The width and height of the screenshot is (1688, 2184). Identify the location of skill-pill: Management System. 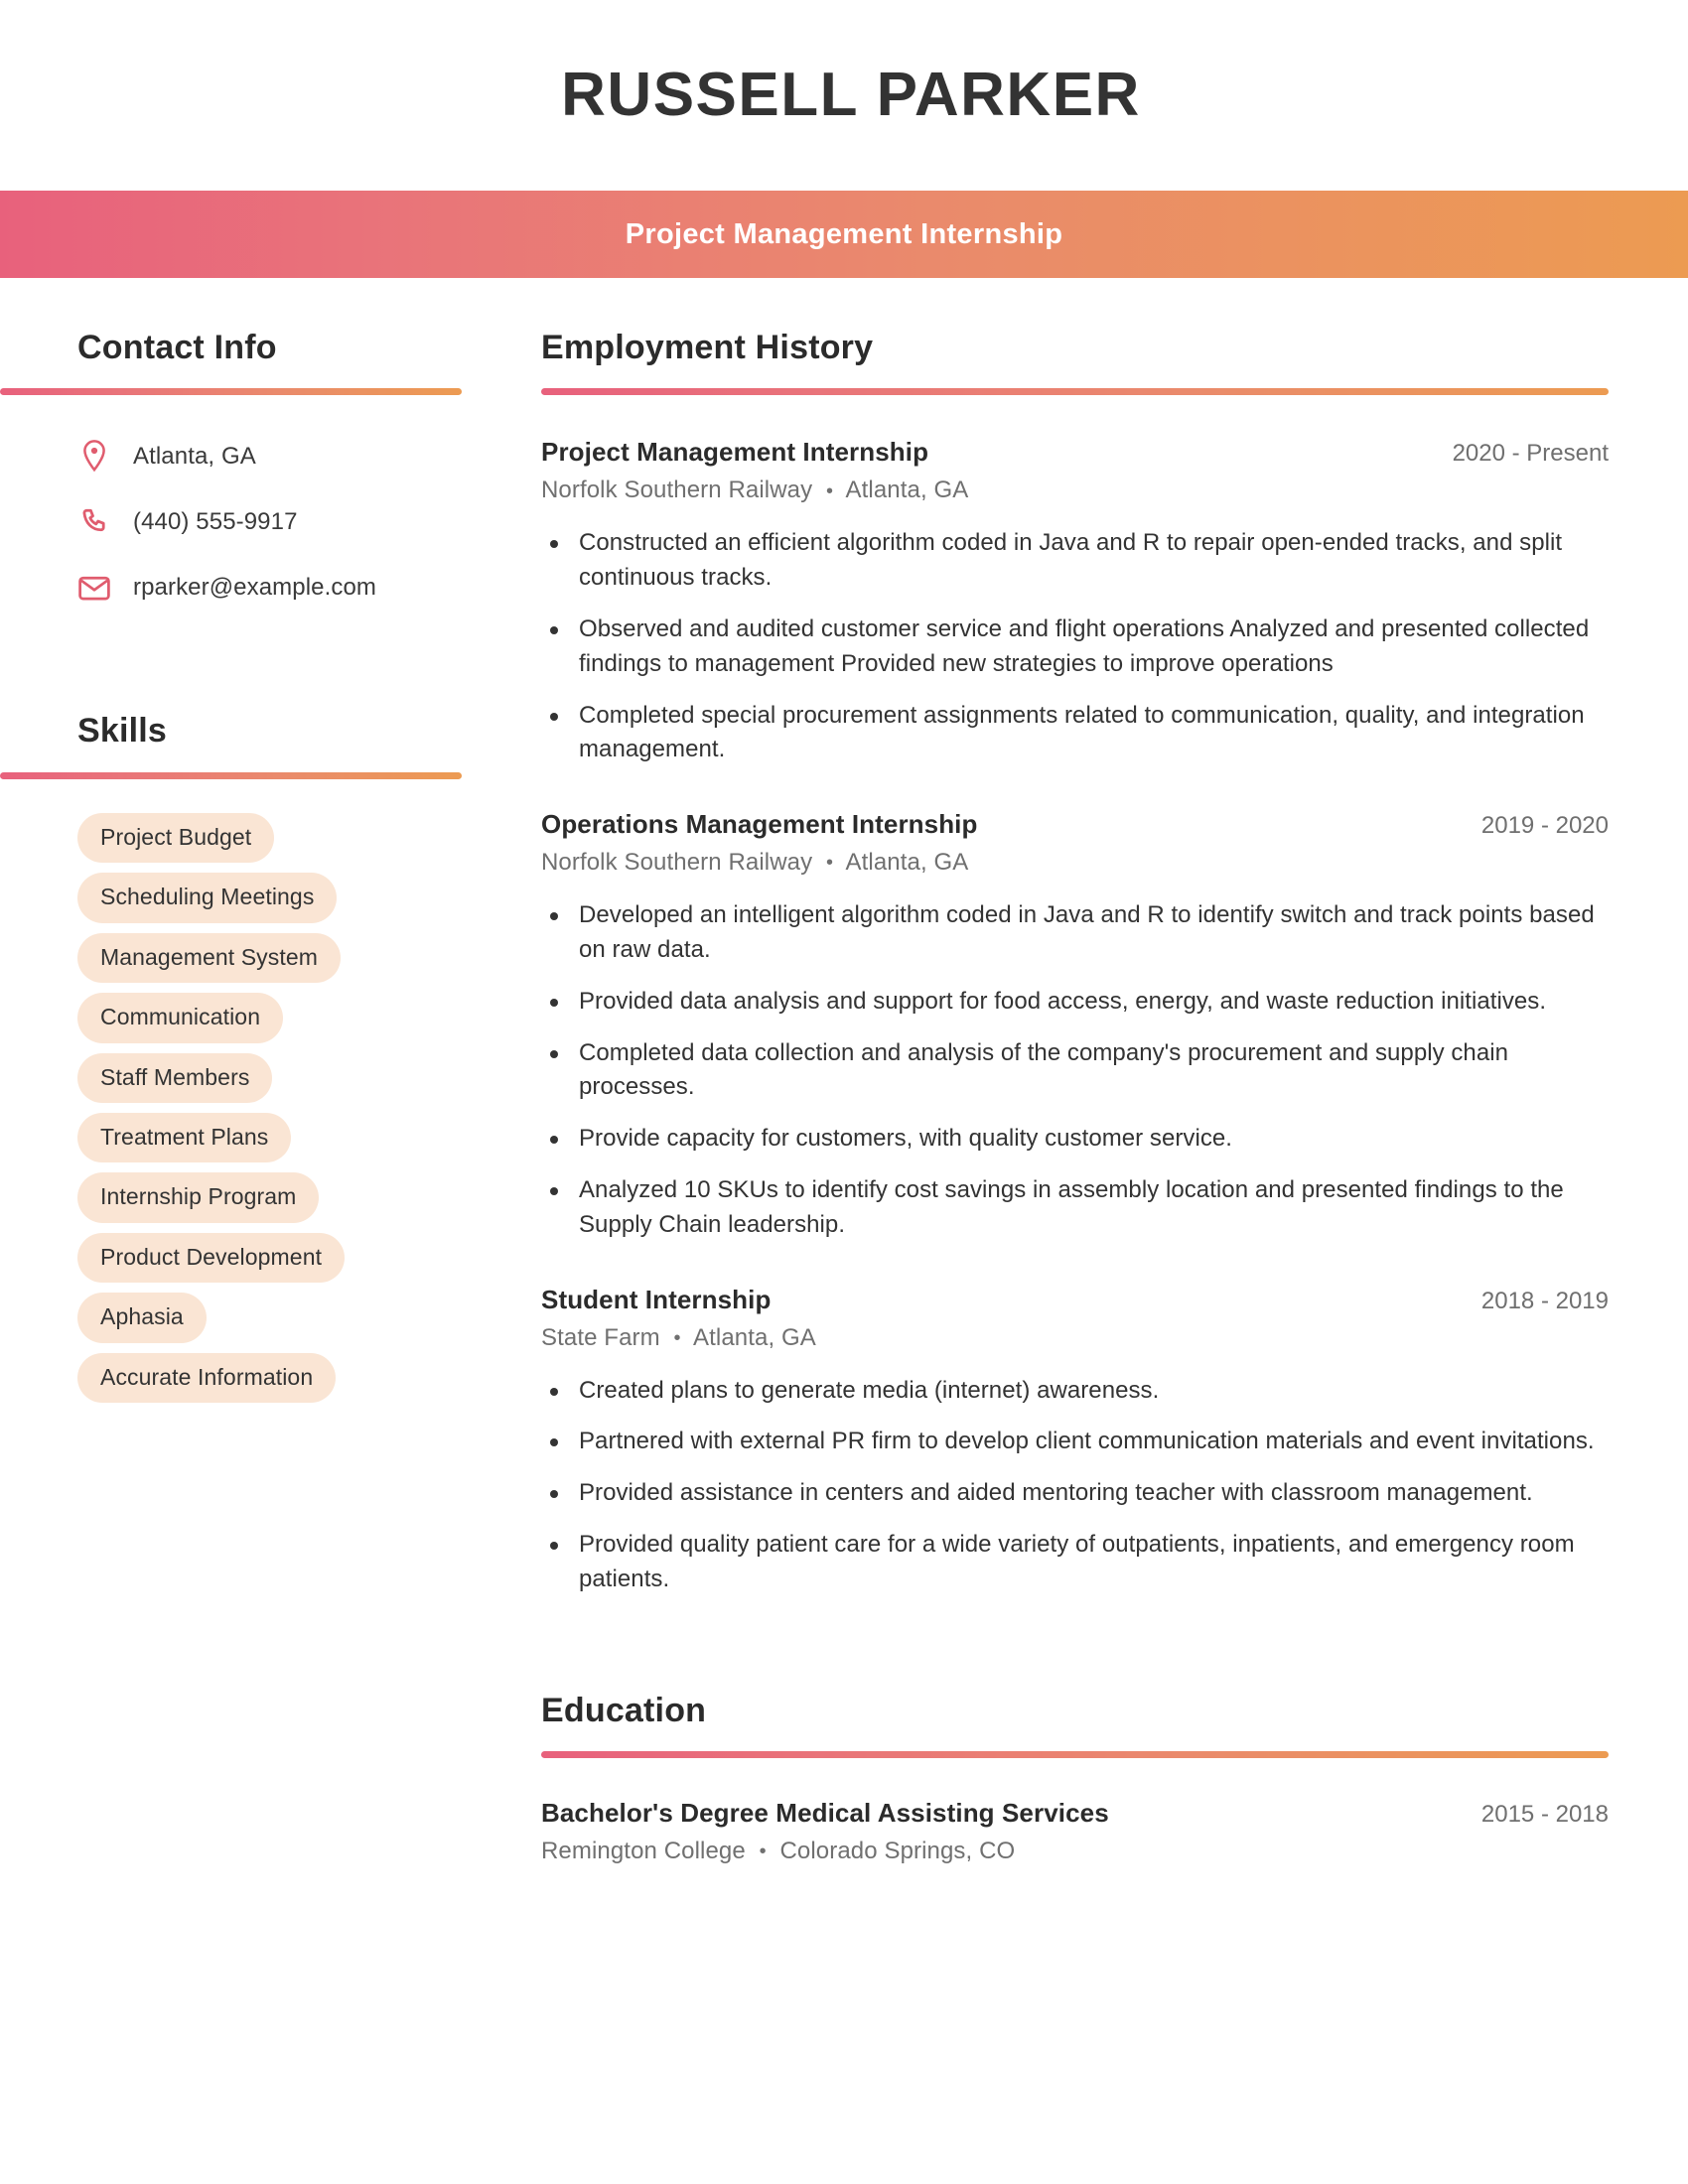
(209, 958).